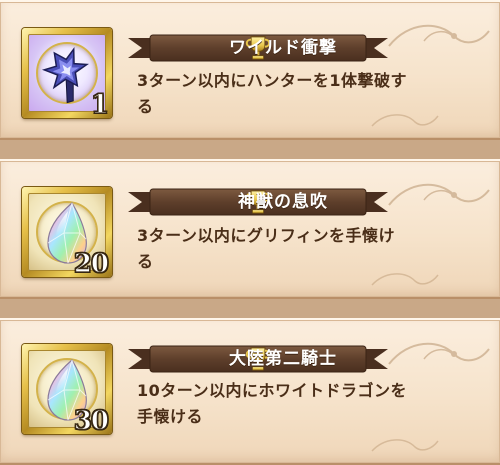  Describe the element at coordinates (99, 104) in the screenshot. I see `reward-count: 1` at that location.